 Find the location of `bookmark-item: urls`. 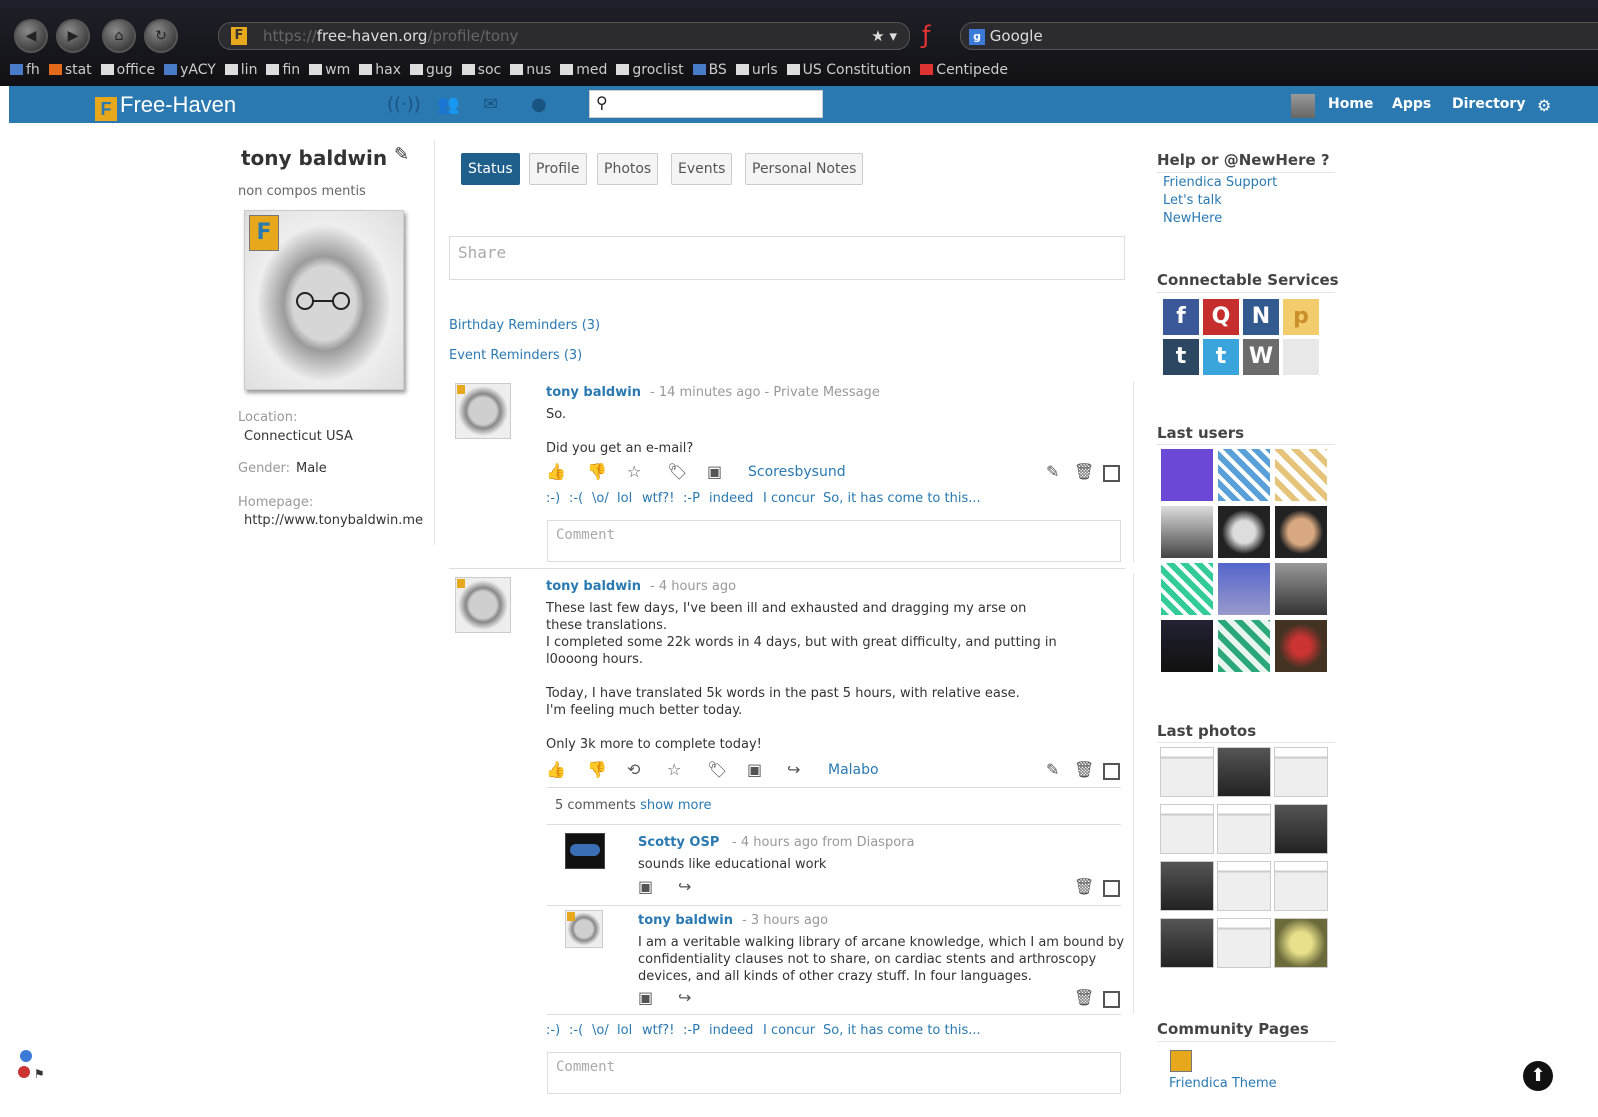

bookmark-item: urls is located at coordinates (756, 70).